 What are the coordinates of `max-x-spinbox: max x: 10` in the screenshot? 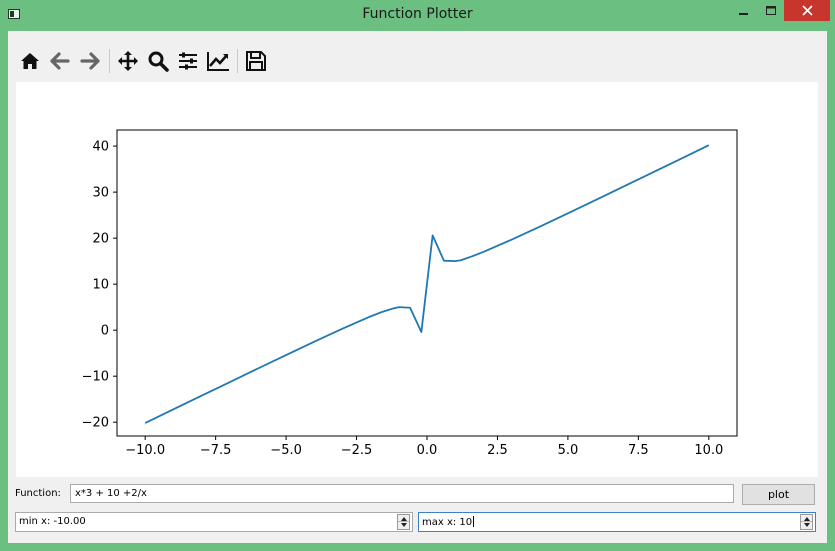 It's located at (617, 522).